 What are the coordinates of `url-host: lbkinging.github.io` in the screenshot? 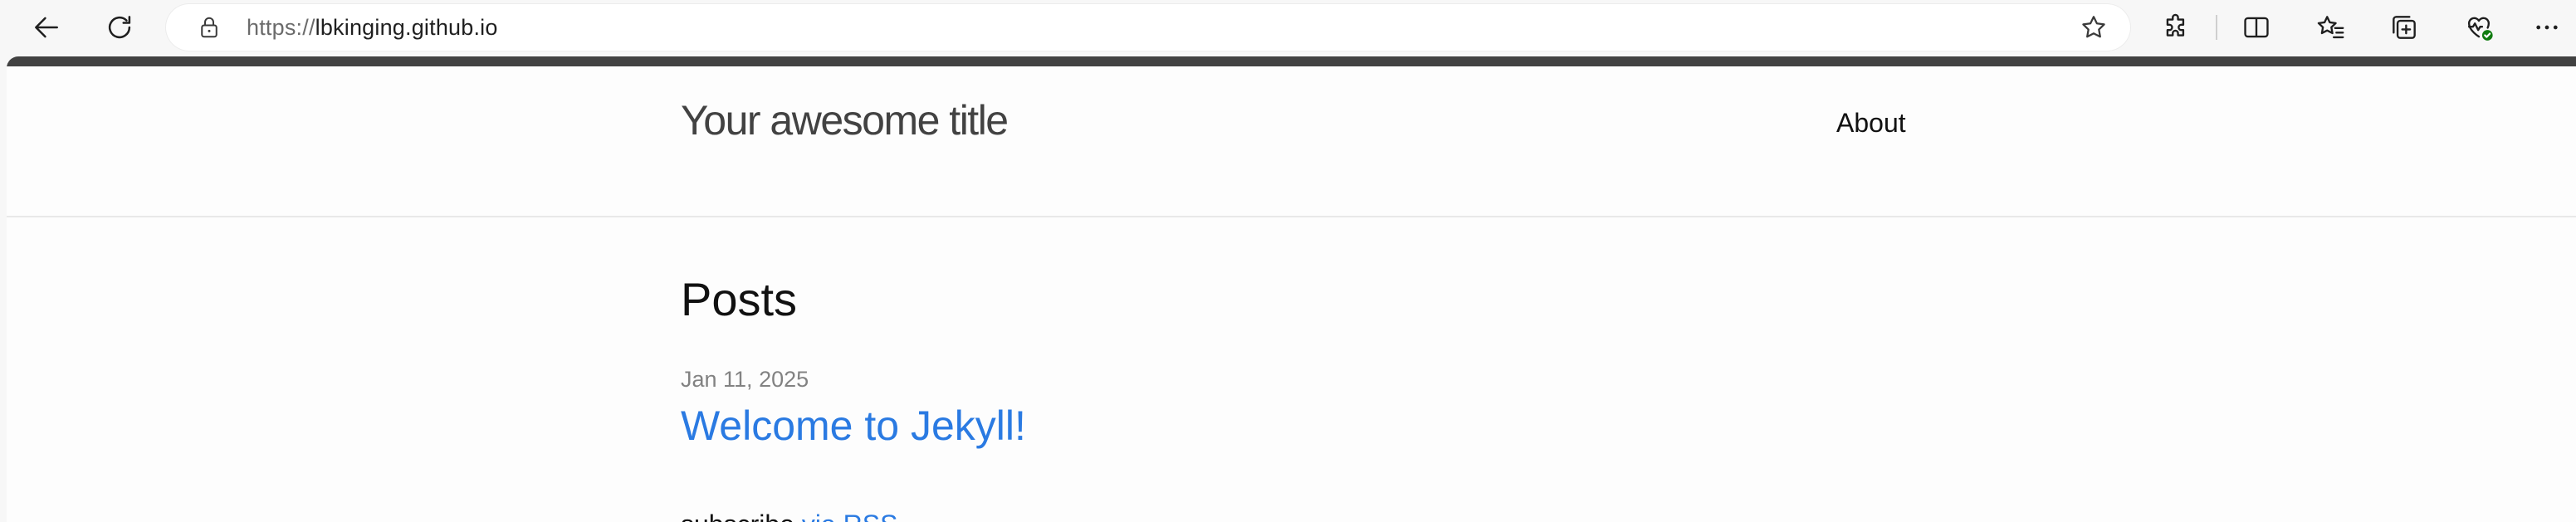 It's located at (406, 27).